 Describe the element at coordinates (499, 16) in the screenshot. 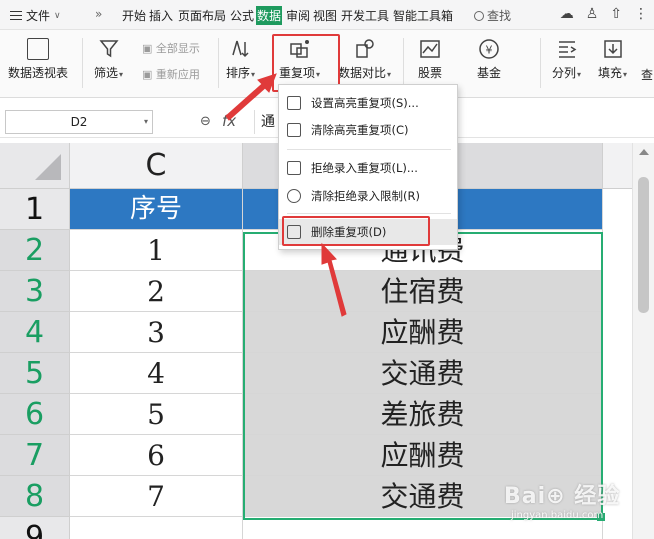

I see `search-label: 查找` at that location.